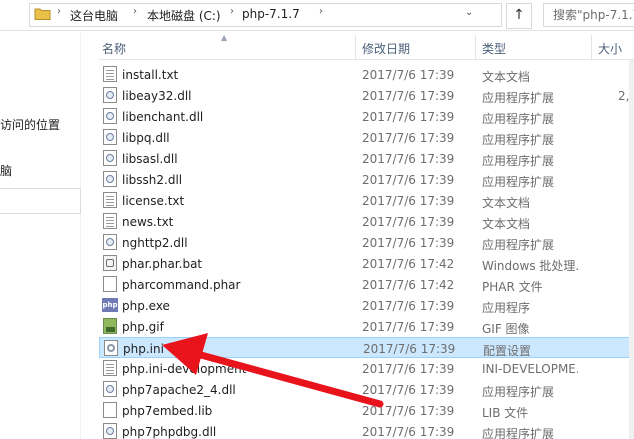 Image resolution: width=634 pixels, height=439 pixels. Describe the element at coordinates (507, 351) in the screenshot. I see `file-type: 配置设置` at that location.